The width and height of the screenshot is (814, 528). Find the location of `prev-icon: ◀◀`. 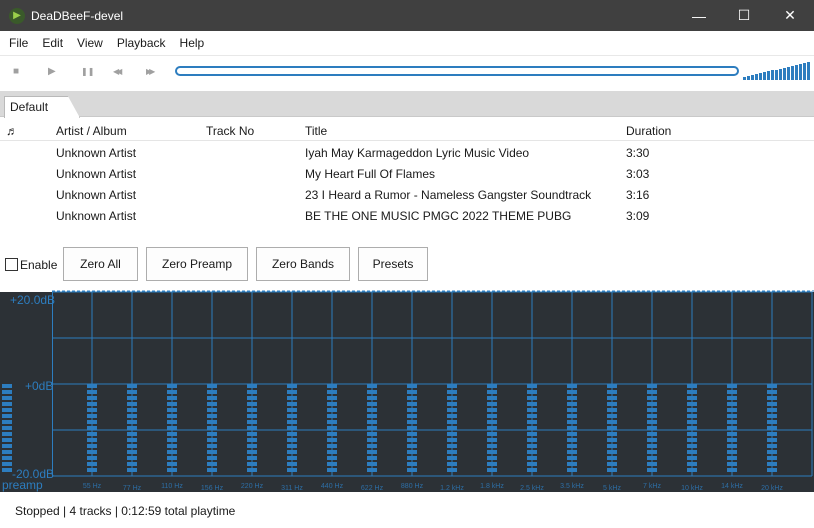

prev-icon: ◀◀ is located at coordinates (117, 71).